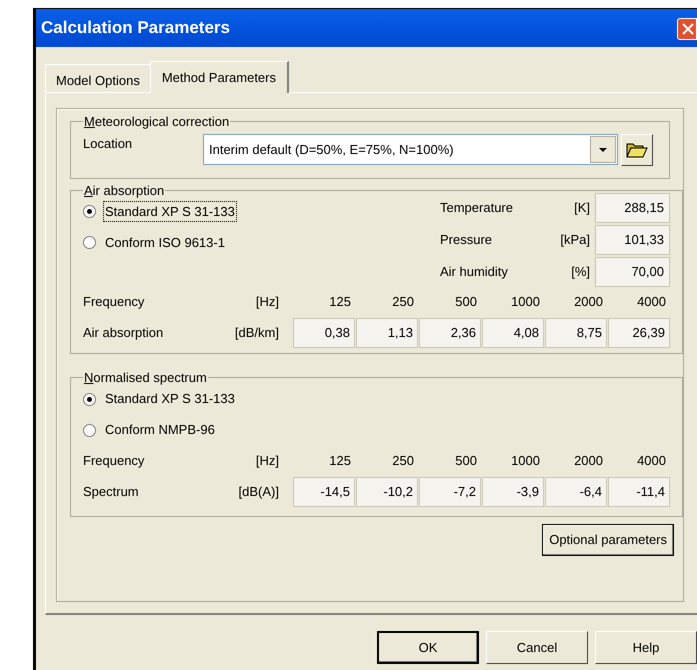 The image size is (697, 670). I want to click on unit-label: [K], so click(581, 208).